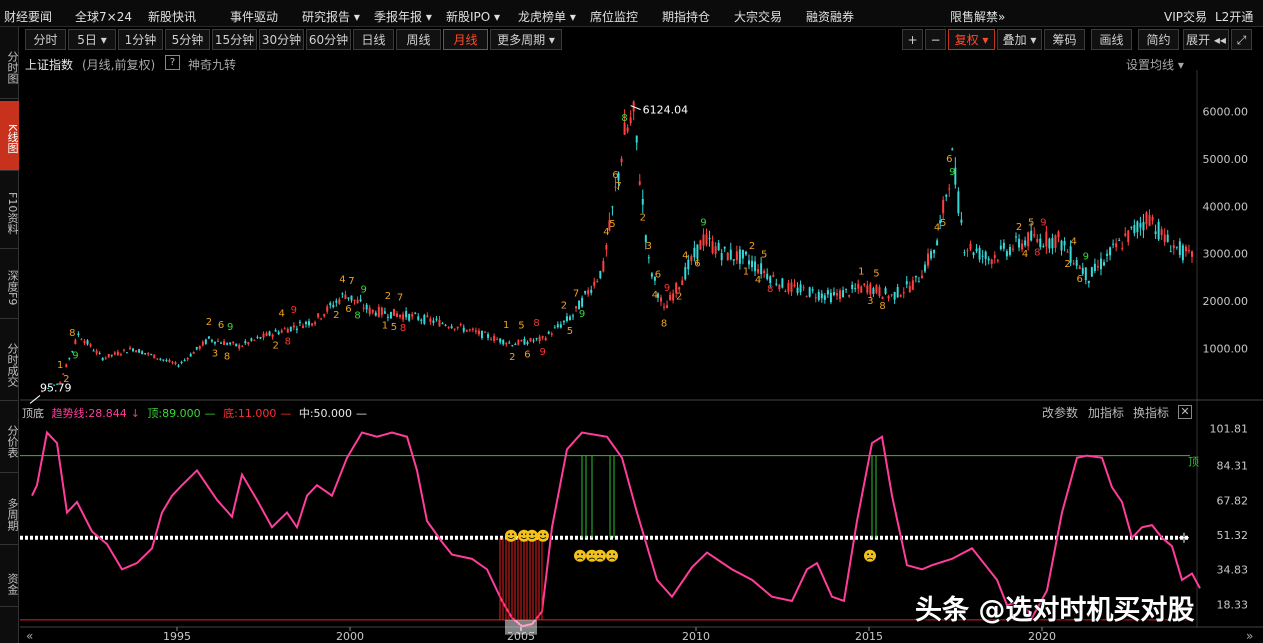  What do you see at coordinates (935, 39) in the screenshot?
I see `zoom-out-button: −` at bounding box center [935, 39].